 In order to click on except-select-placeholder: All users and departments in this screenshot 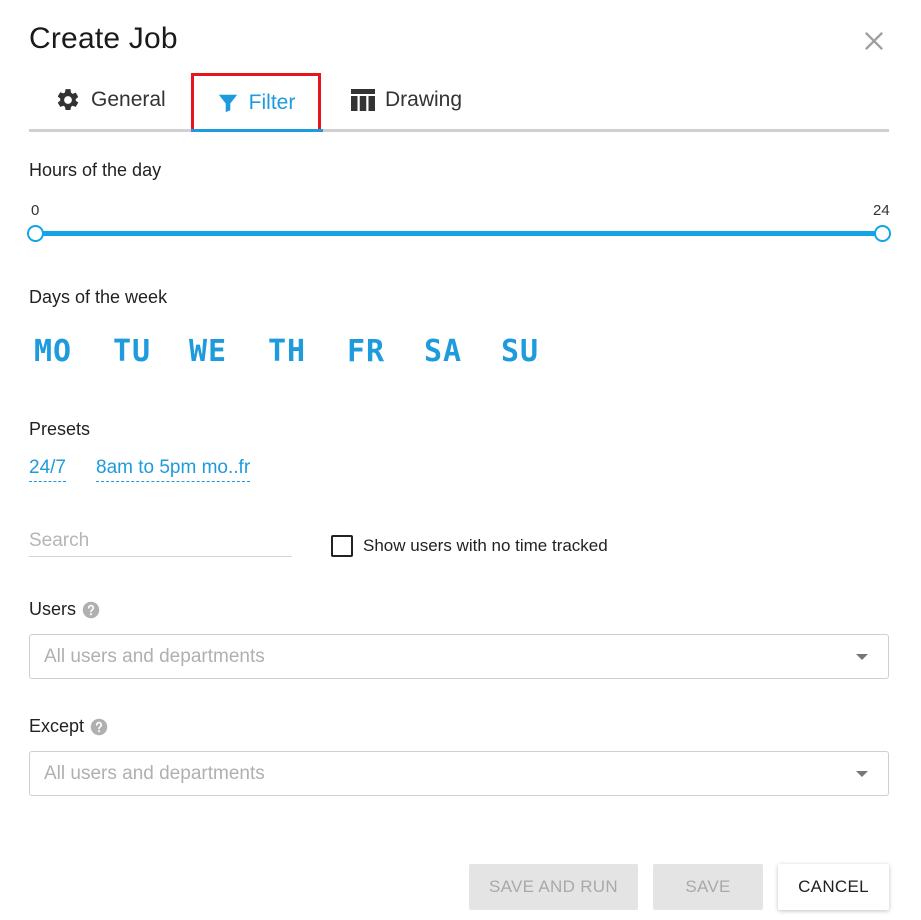, I will do `click(154, 773)`.